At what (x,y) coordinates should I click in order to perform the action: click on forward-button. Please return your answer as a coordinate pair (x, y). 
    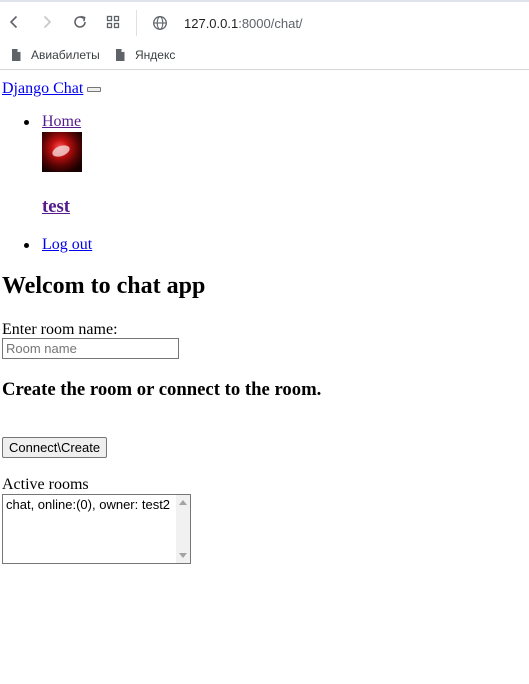
    Looking at the image, I should click on (47, 22).